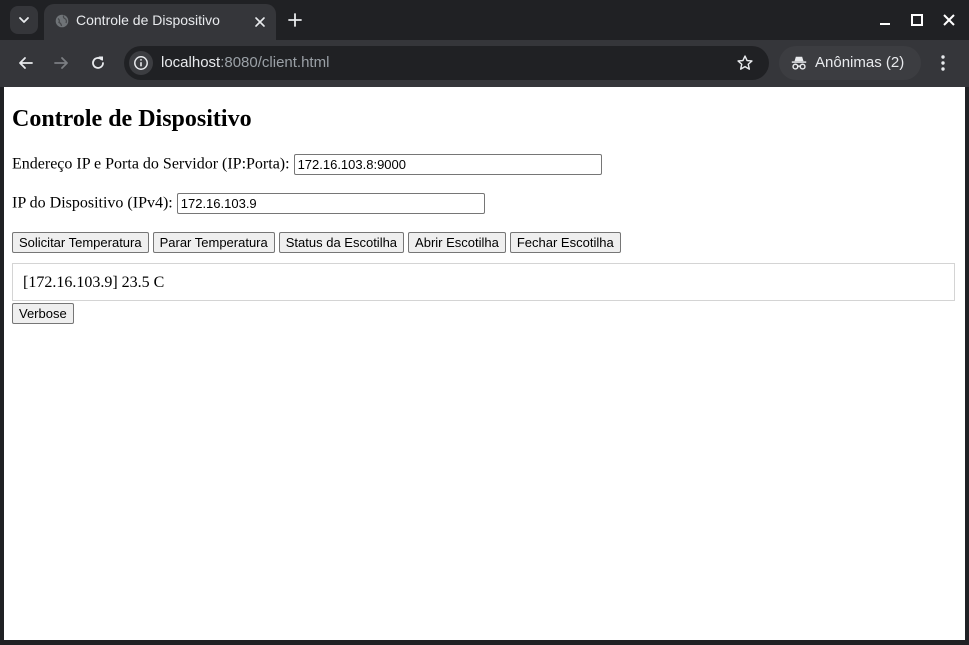 This screenshot has width=969, height=645. Describe the element at coordinates (446, 63) in the screenshot. I see `address-bar: localhost:8080/client.html` at that location.